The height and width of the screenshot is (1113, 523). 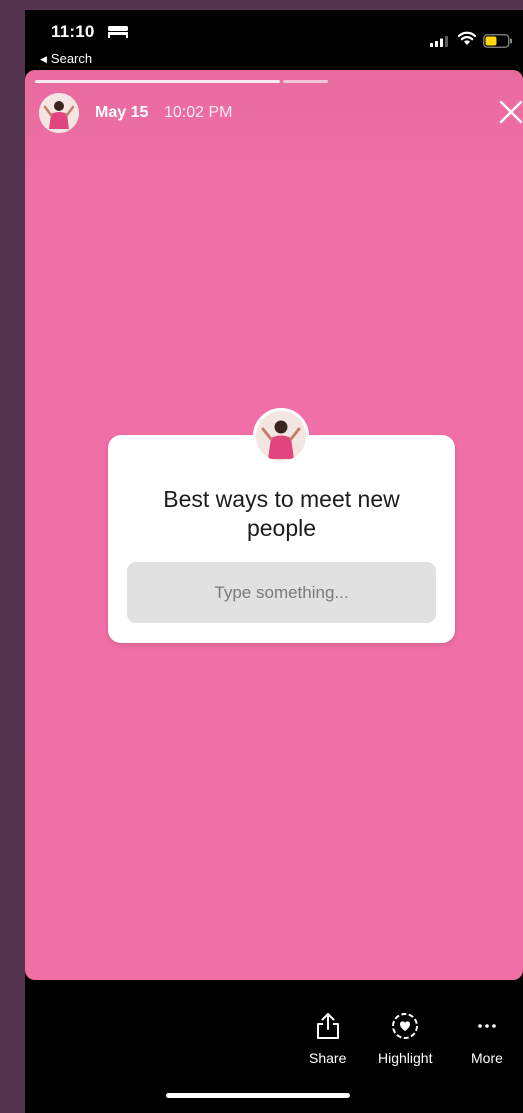 What do you see at coordinates (487, 1058) in the screenshot?
I see `more-label: More` at bounding box center [487, 1058].